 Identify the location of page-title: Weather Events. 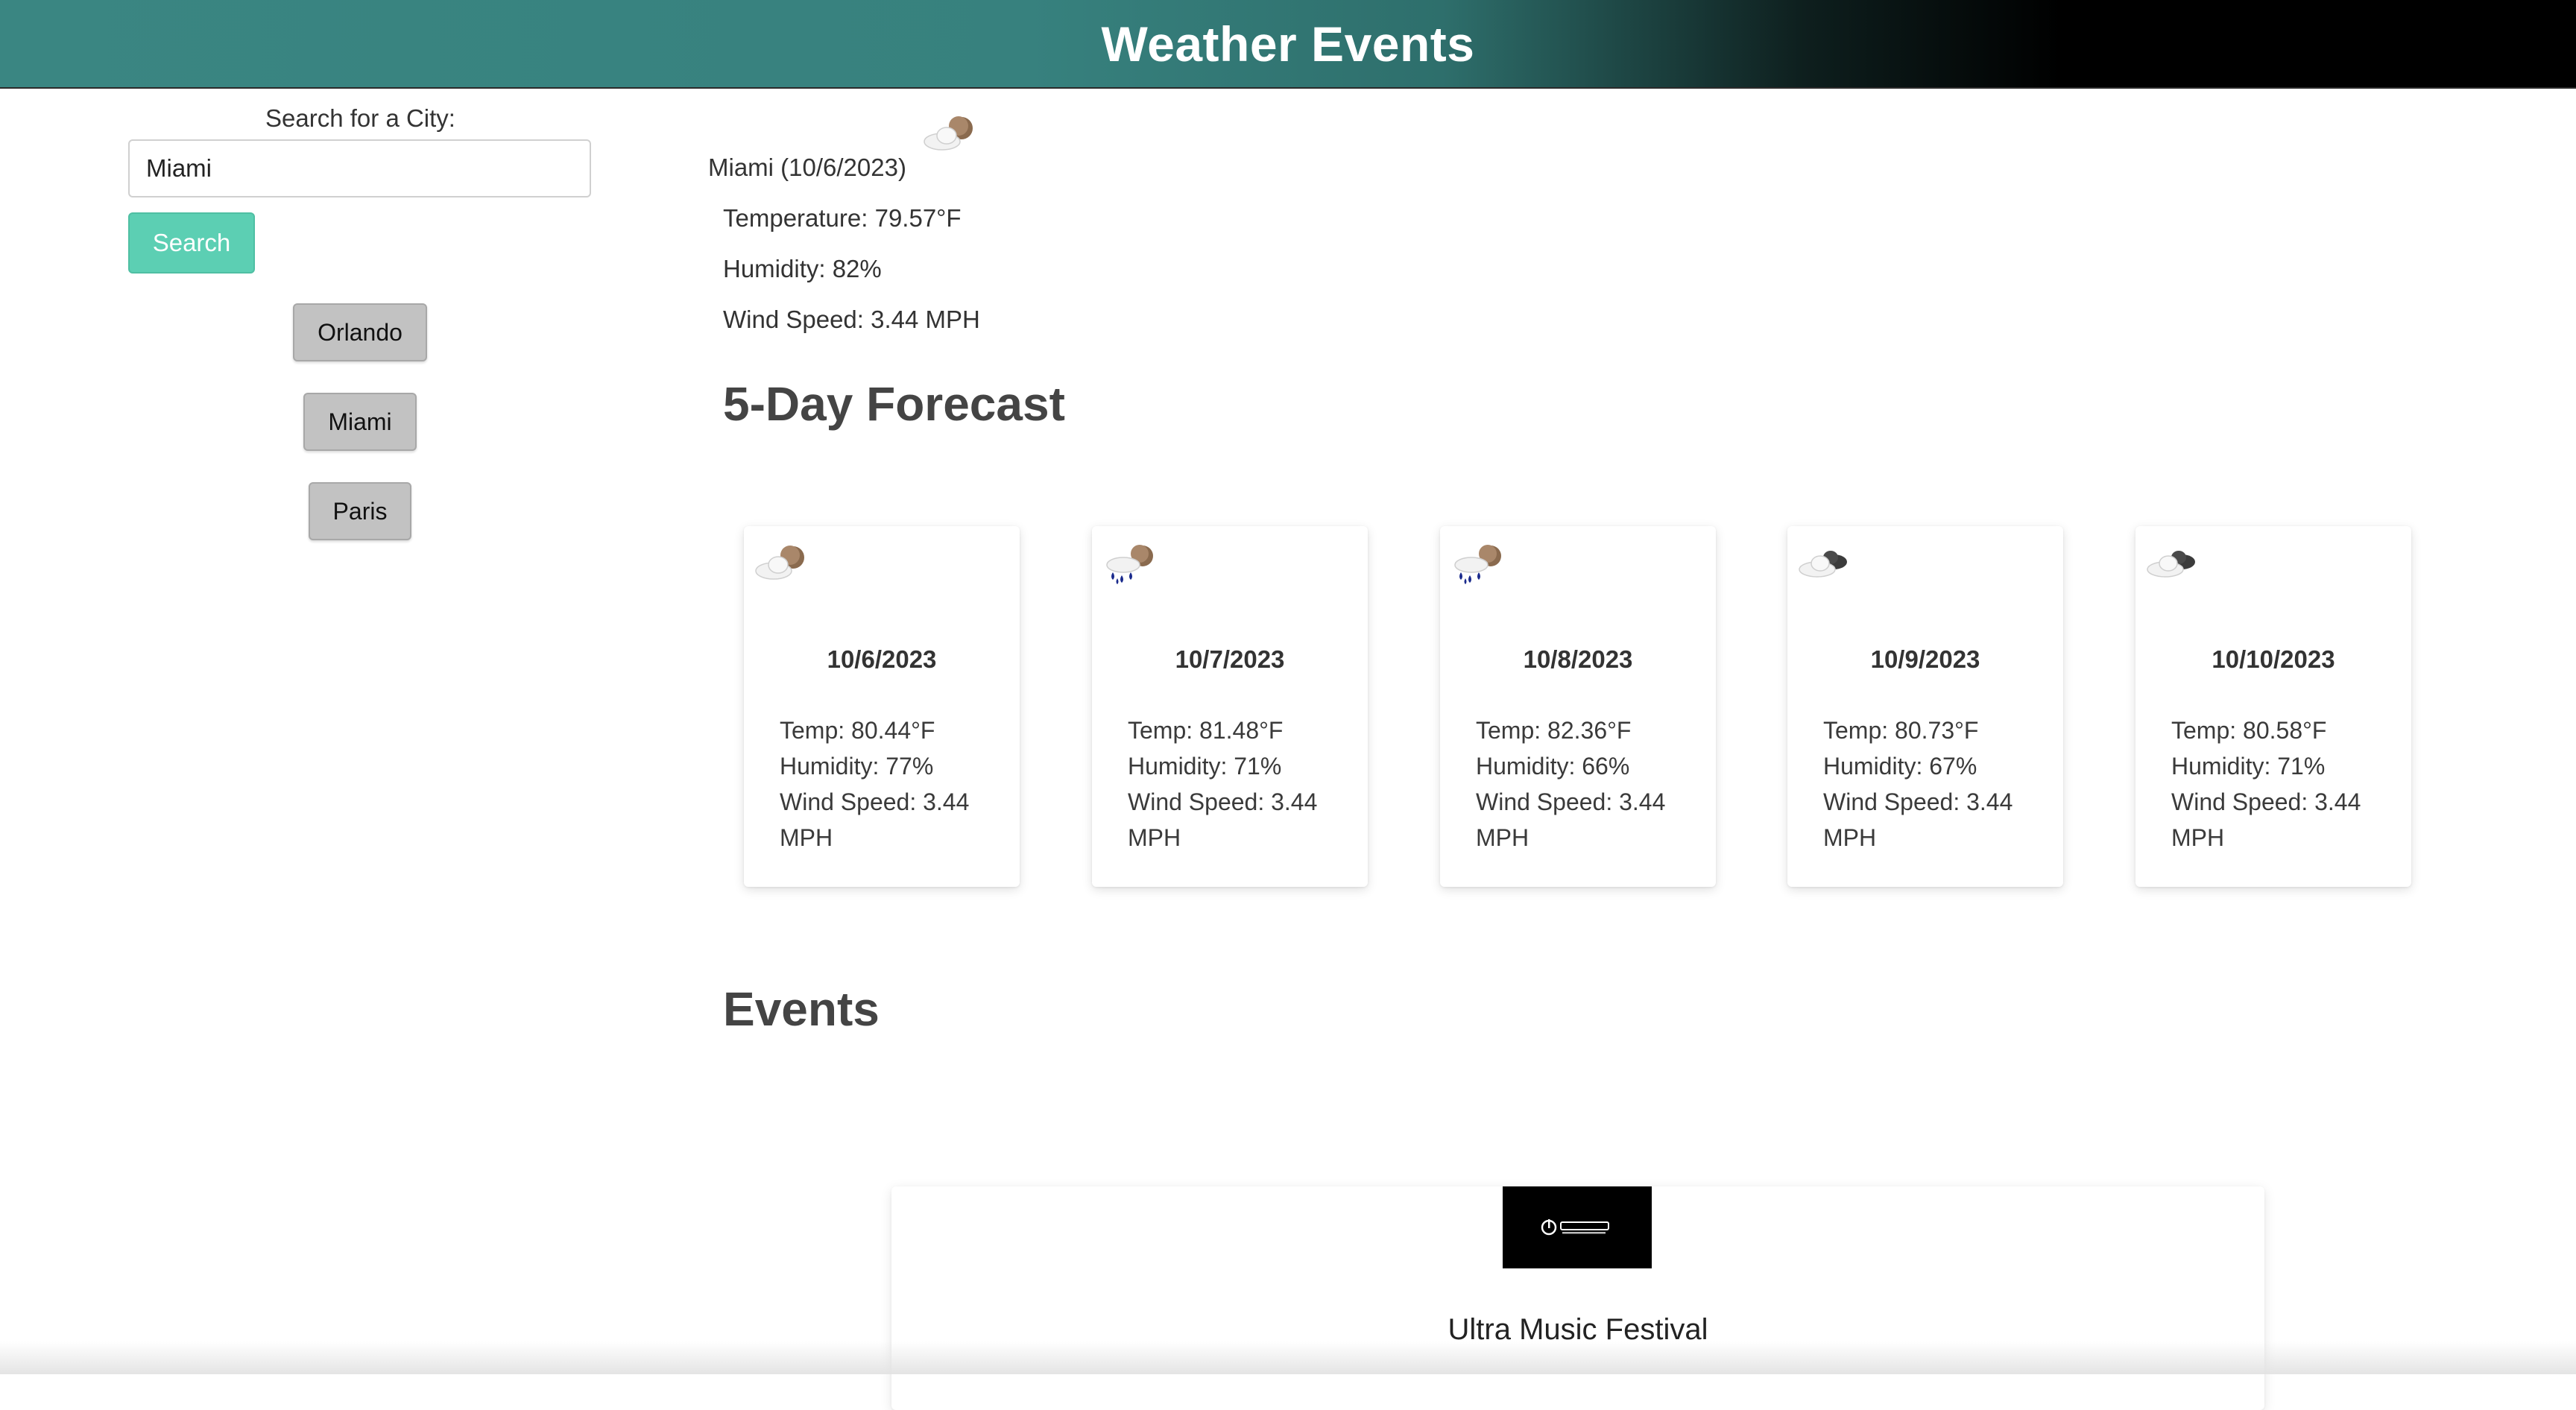
(1288, 44).